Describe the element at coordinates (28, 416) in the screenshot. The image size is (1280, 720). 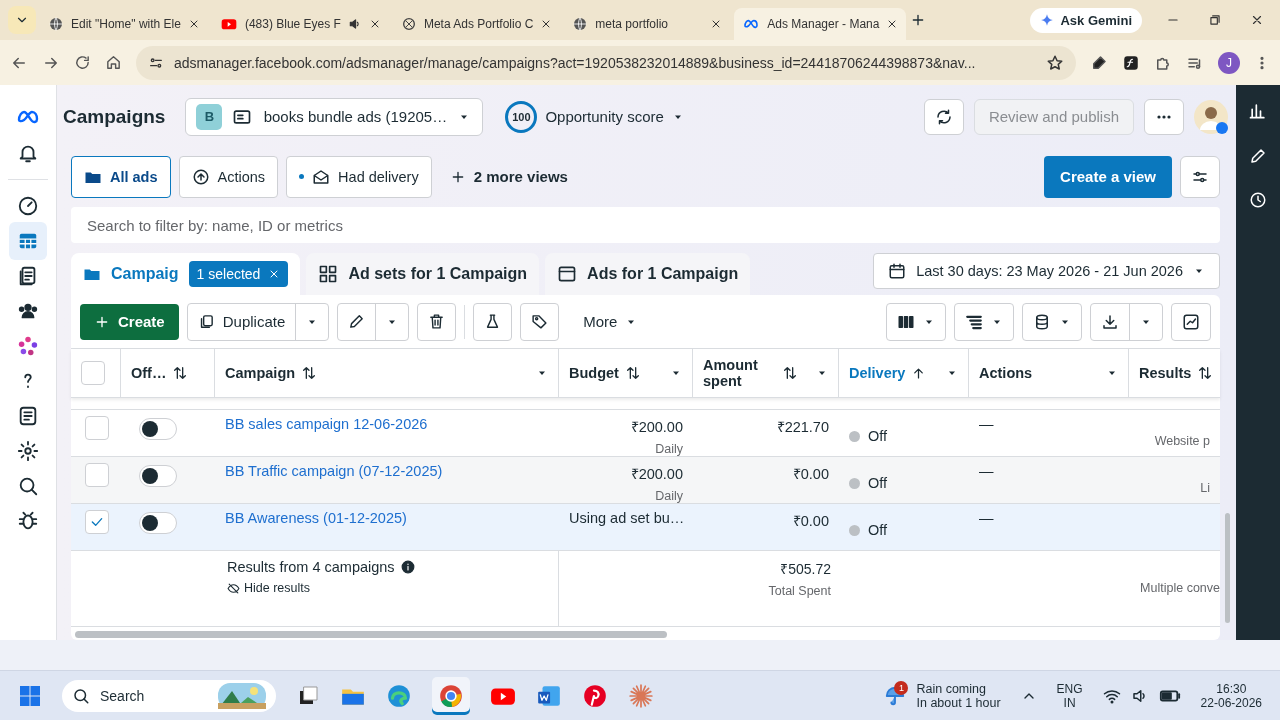
I see `list-document-icon` at that location.